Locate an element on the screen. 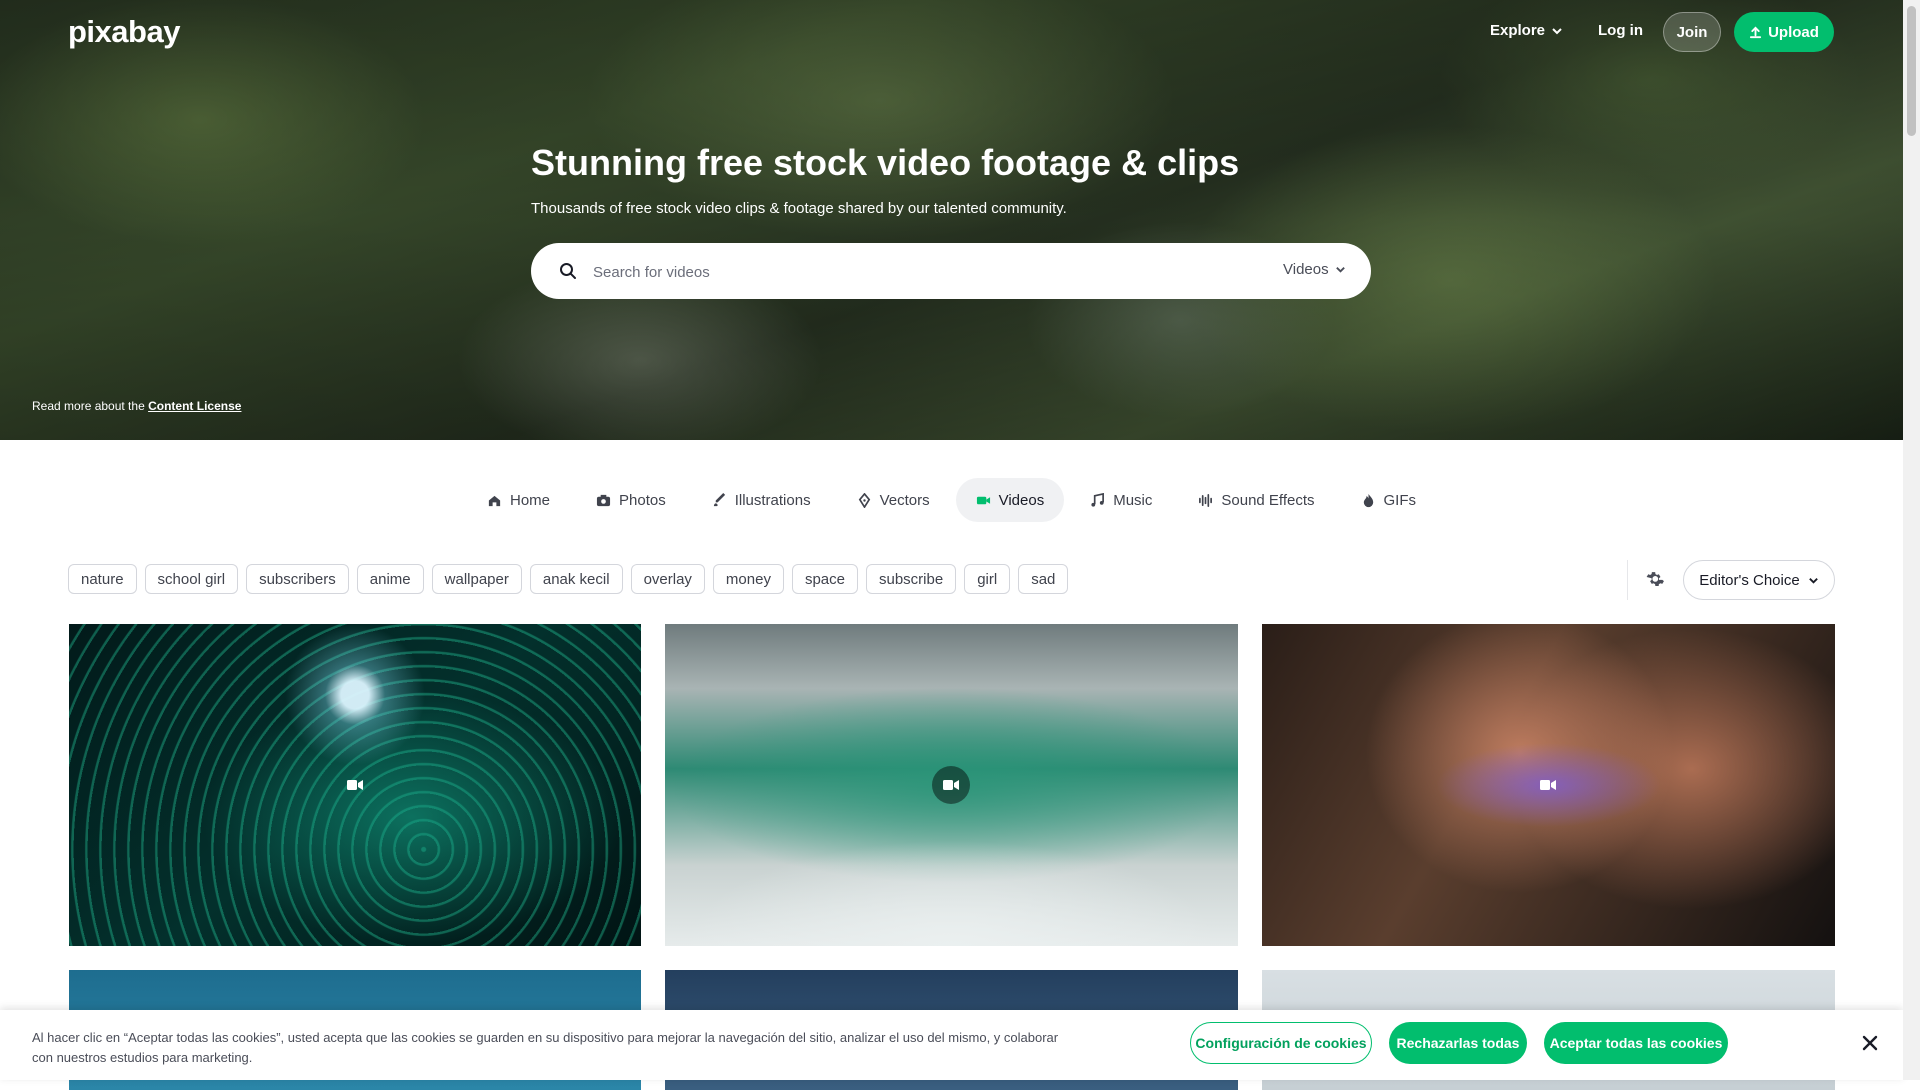 Image resolution: width=1920 pixels, height=1090 pixels. search-type-select: Videos is located at coordinates (1314, 269).